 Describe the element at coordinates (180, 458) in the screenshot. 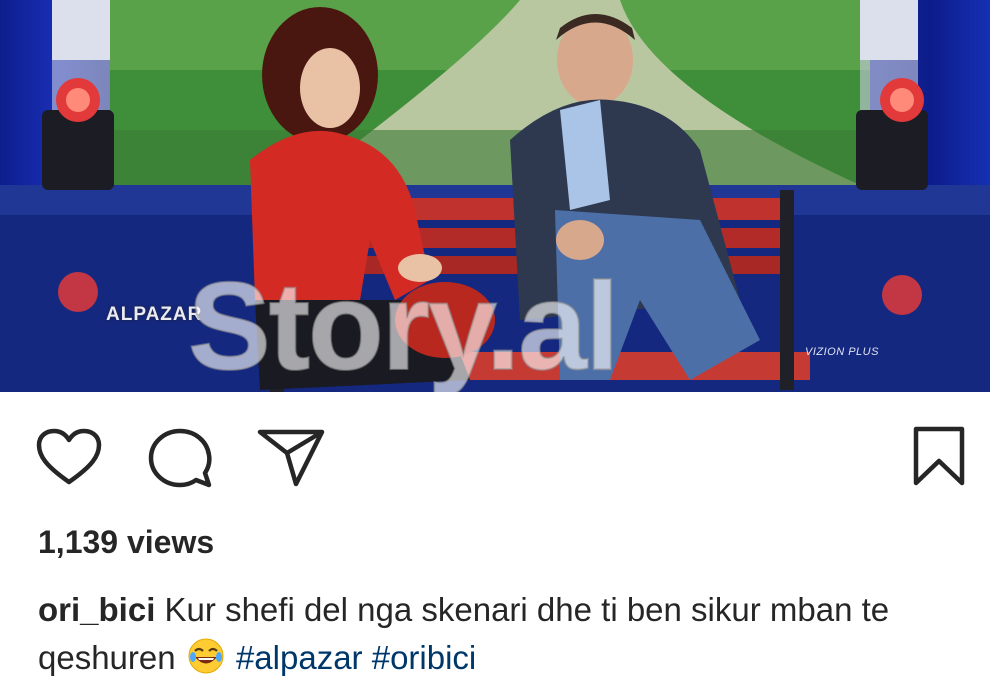

I see `comment-icon` at that location.